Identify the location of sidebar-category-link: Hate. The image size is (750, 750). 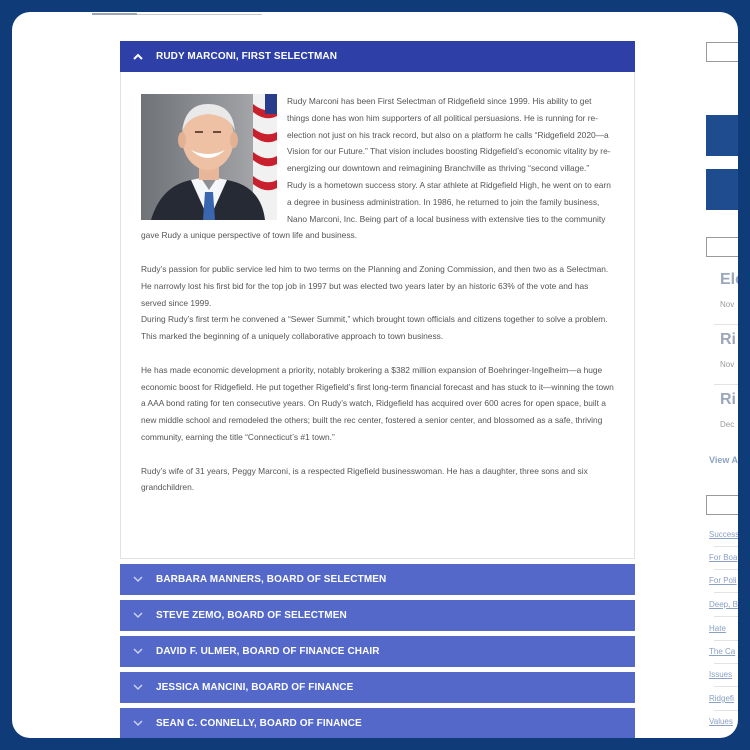
(717, 628).